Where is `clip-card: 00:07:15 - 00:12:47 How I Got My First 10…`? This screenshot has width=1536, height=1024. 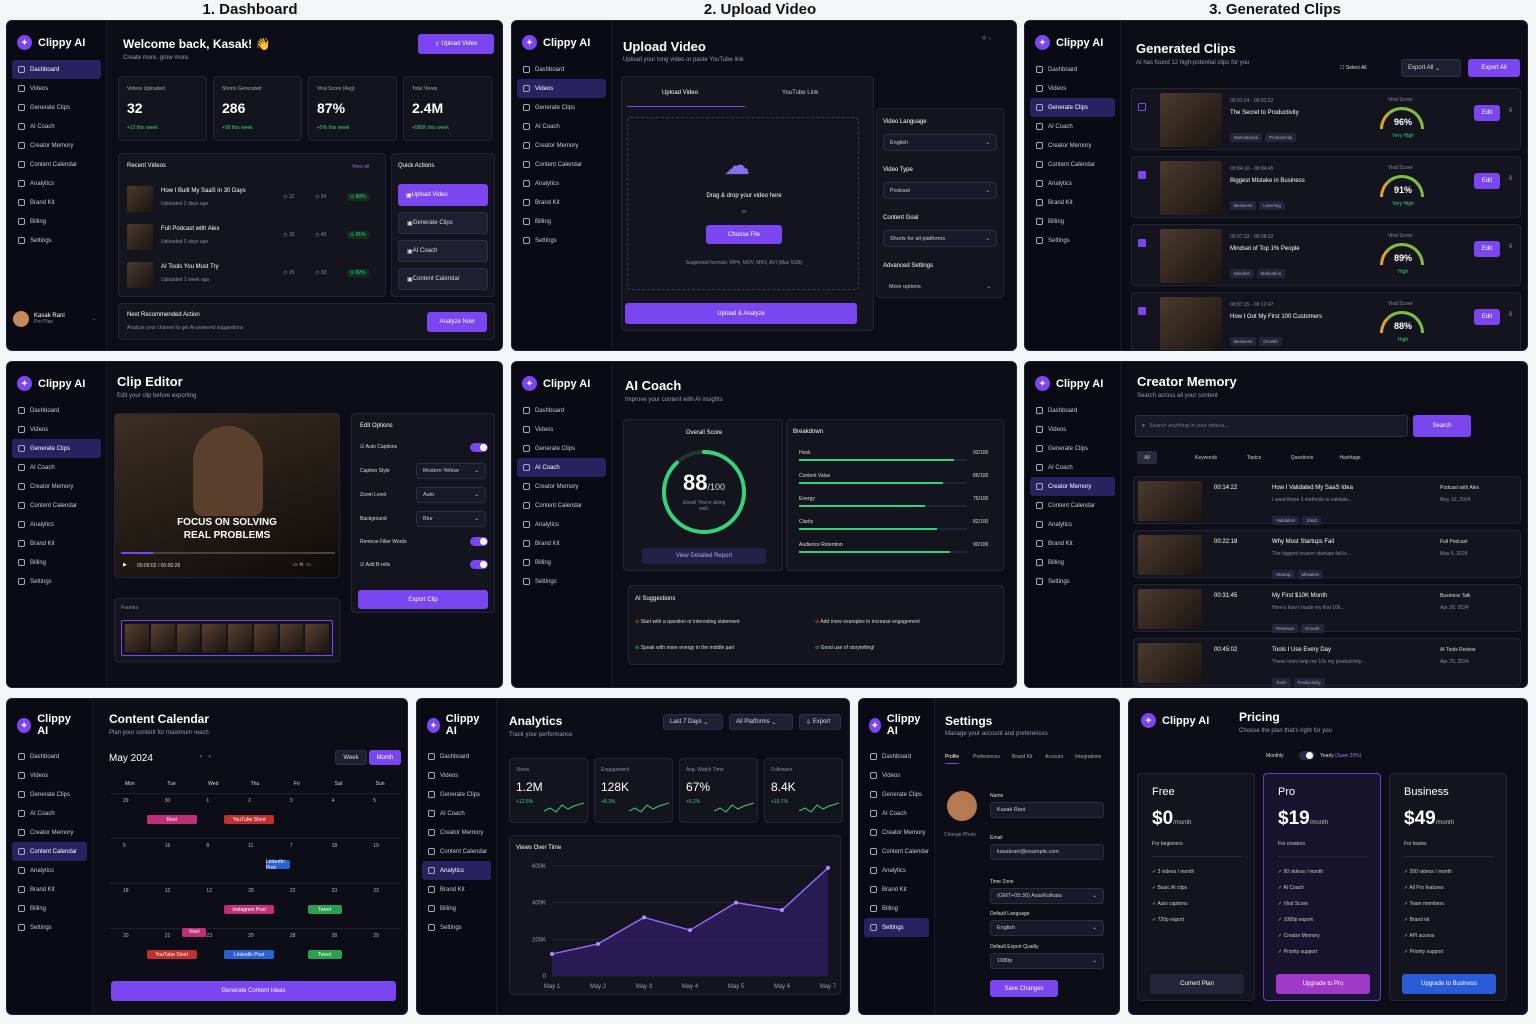
clip-card: 00:07:15 - 00:12:47 How I Got My First 10… is located at coordinates (1326, 321).